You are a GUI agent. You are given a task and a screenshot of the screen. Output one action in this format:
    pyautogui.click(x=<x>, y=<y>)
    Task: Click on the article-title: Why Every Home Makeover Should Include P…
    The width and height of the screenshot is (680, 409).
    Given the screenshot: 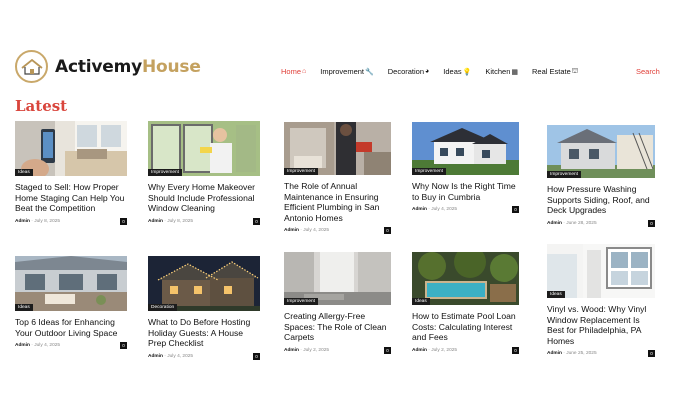 What is the action you would take?
    pyautogui.click(x=204, y=198)
    